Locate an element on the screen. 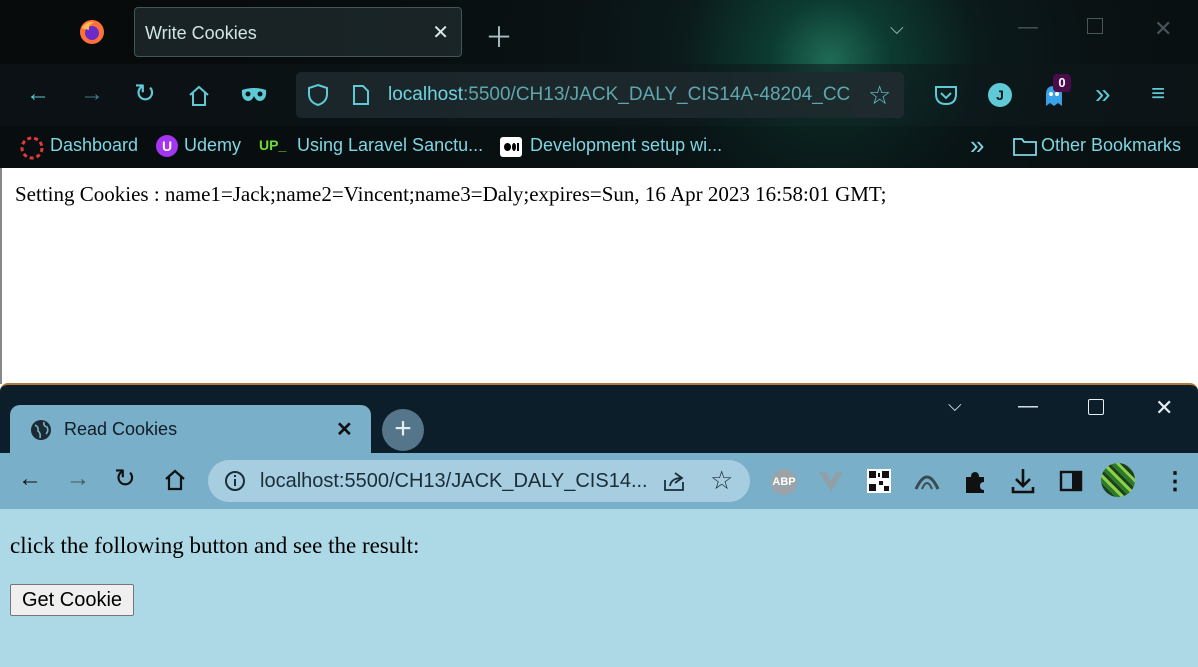 This screenshot has height=667, width=1198. upwork-logo-icon: UP_ is located at coordinates (273, 145).